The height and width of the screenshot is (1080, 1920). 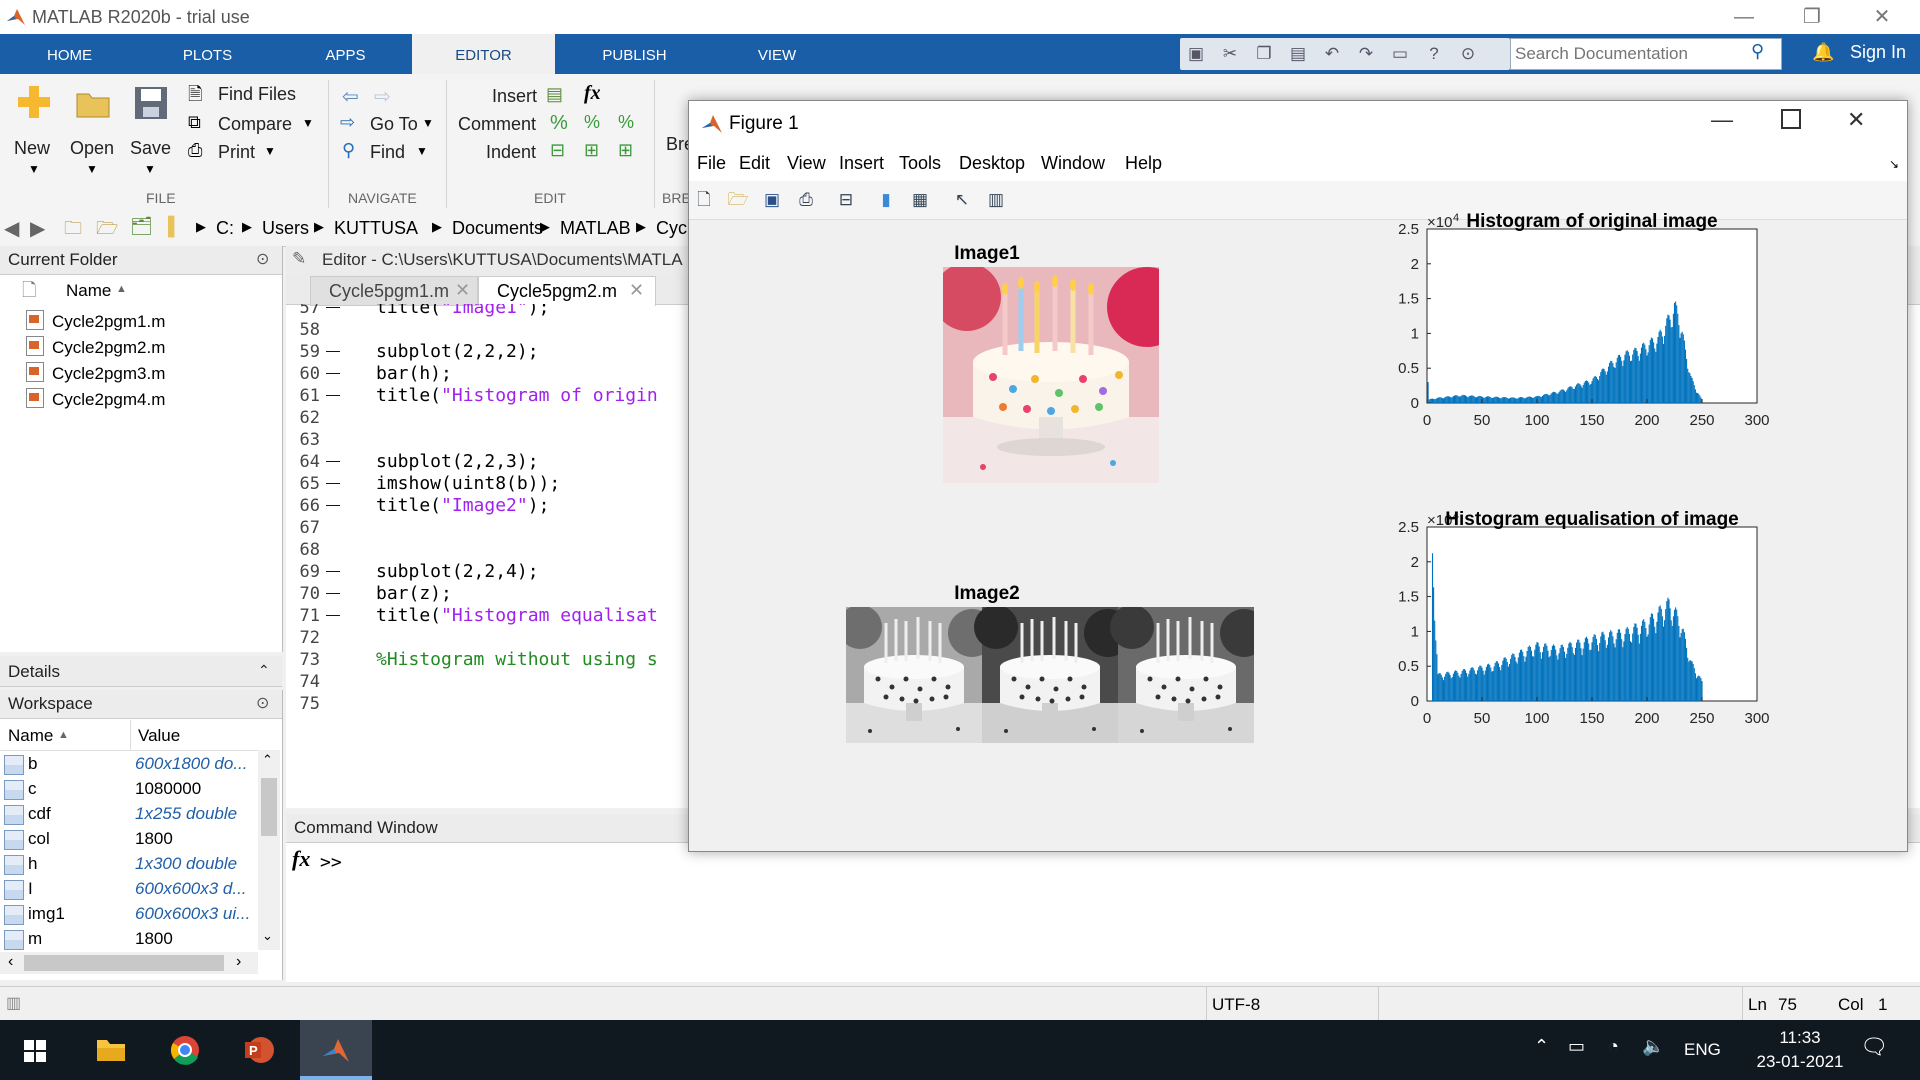 What do you see at coordinates (996, 200) in the screenshot?
I see `property-editor-icon: ▥` at bounding box center [996, 200].